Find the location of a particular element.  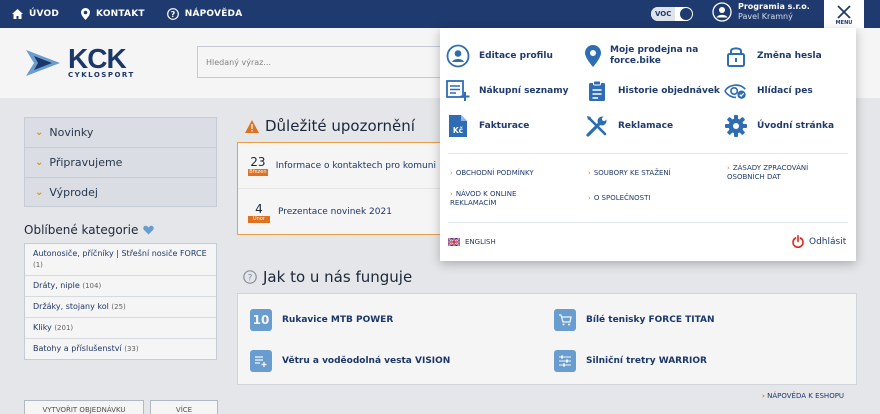

link-downloads: › SOUBORY KE STAŽENÍ is located at coordinates (629, 173).